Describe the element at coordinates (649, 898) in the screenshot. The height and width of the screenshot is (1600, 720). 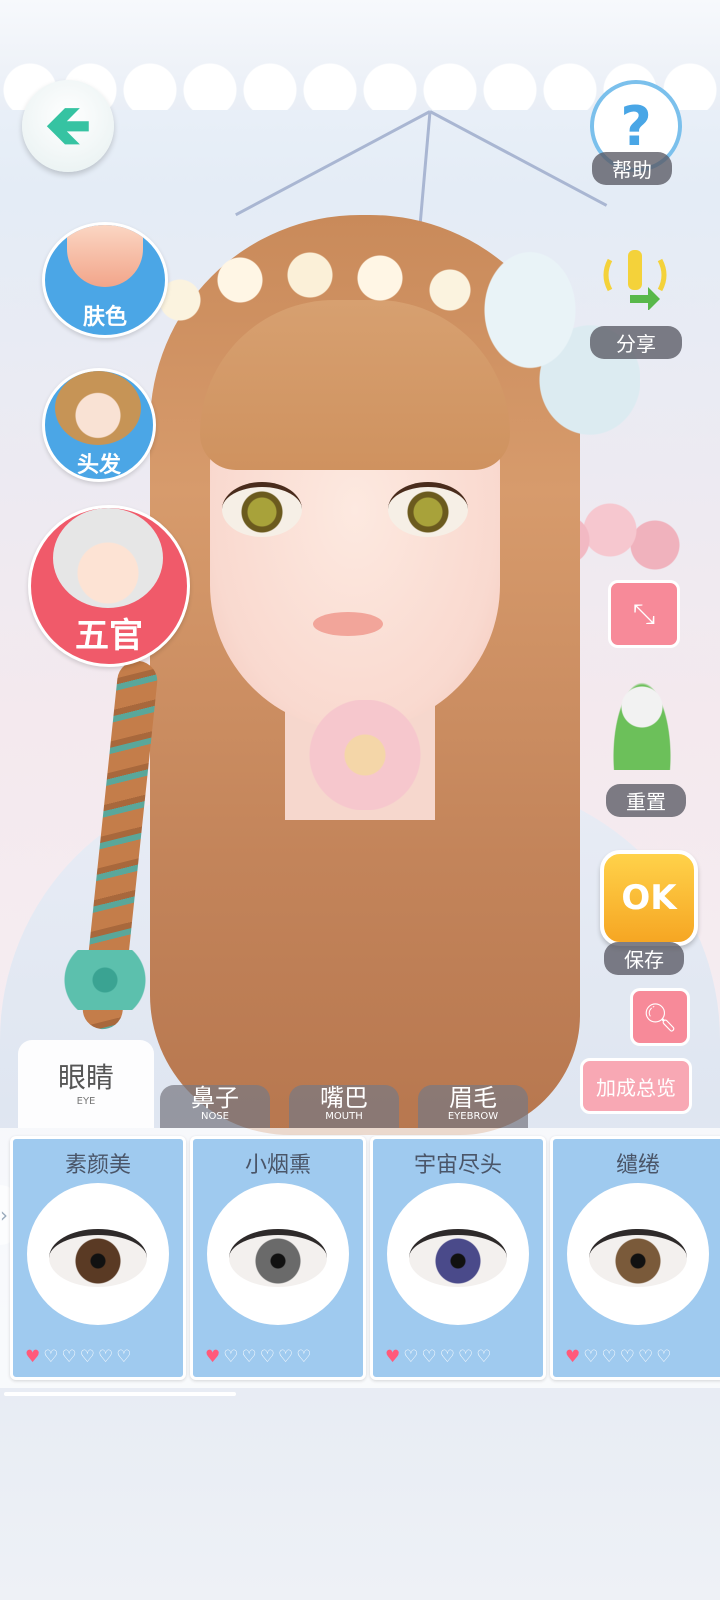
I see `ok-button: OK` at that location.